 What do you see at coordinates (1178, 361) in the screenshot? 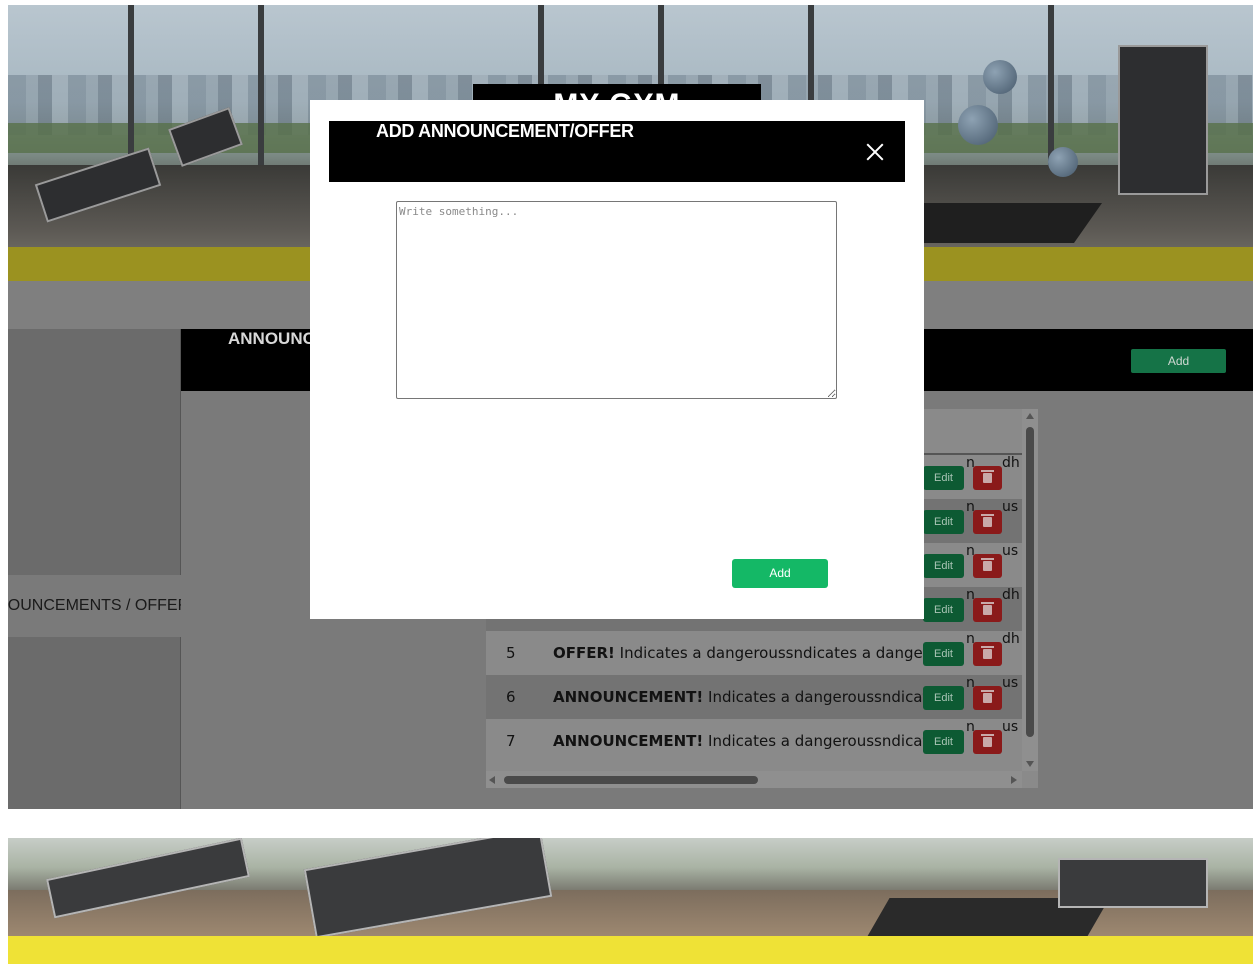
I see `add-announcement-button: Add` at bounding box center [1178, 361].